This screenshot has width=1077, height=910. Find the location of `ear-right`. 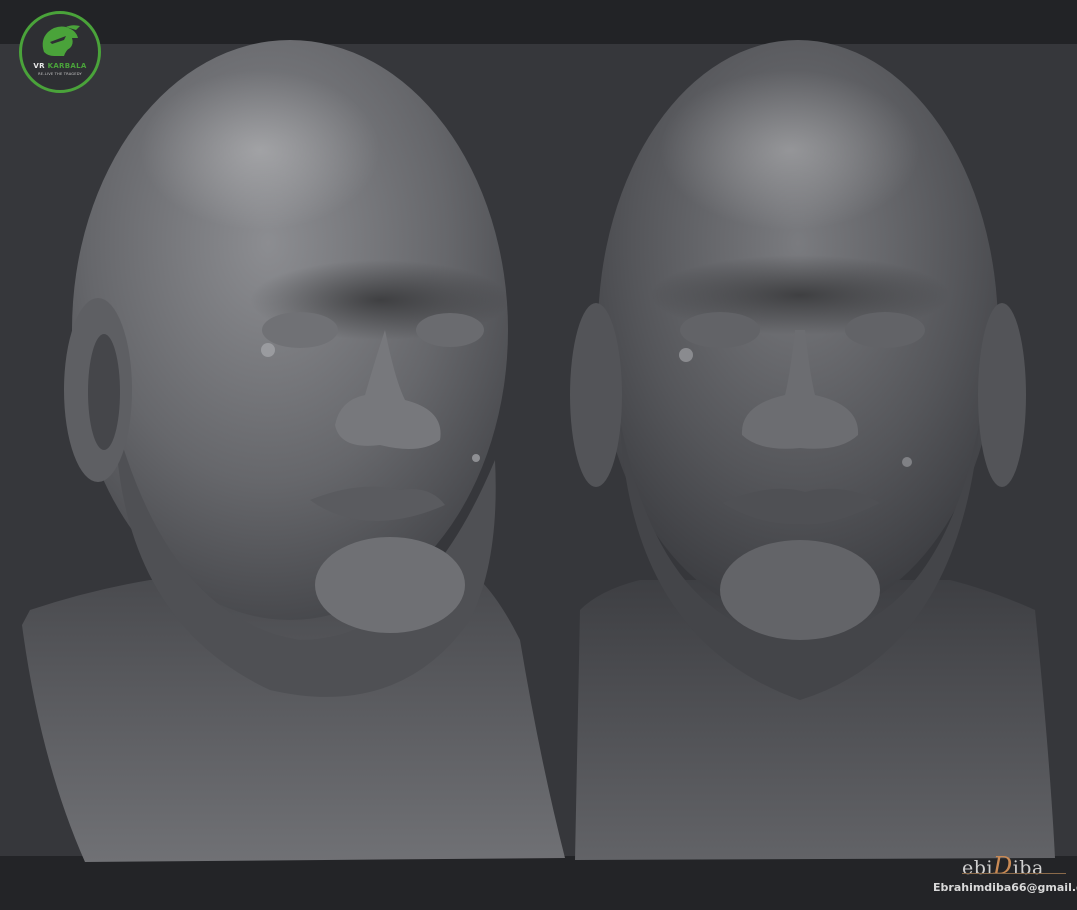

ear-right is located at coordinates (1002, 395).